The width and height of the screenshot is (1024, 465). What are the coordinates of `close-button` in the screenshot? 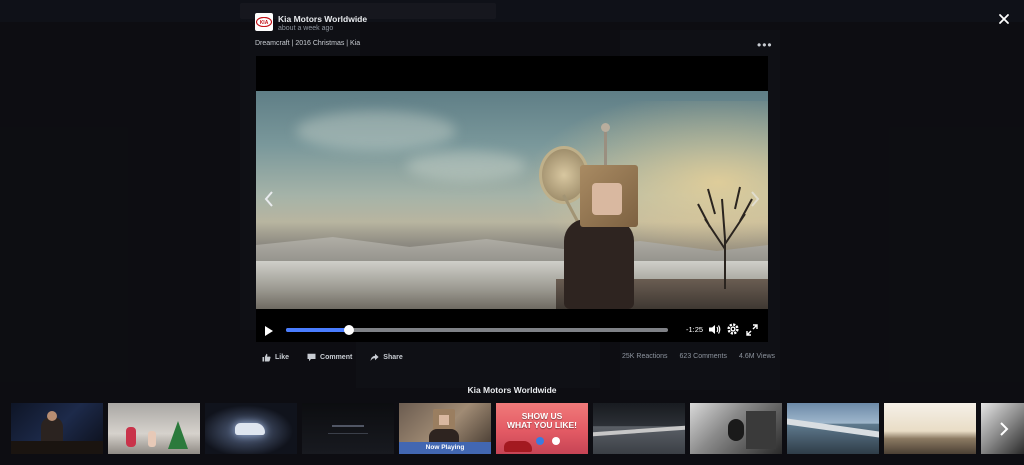 It's located at (1004, 19).